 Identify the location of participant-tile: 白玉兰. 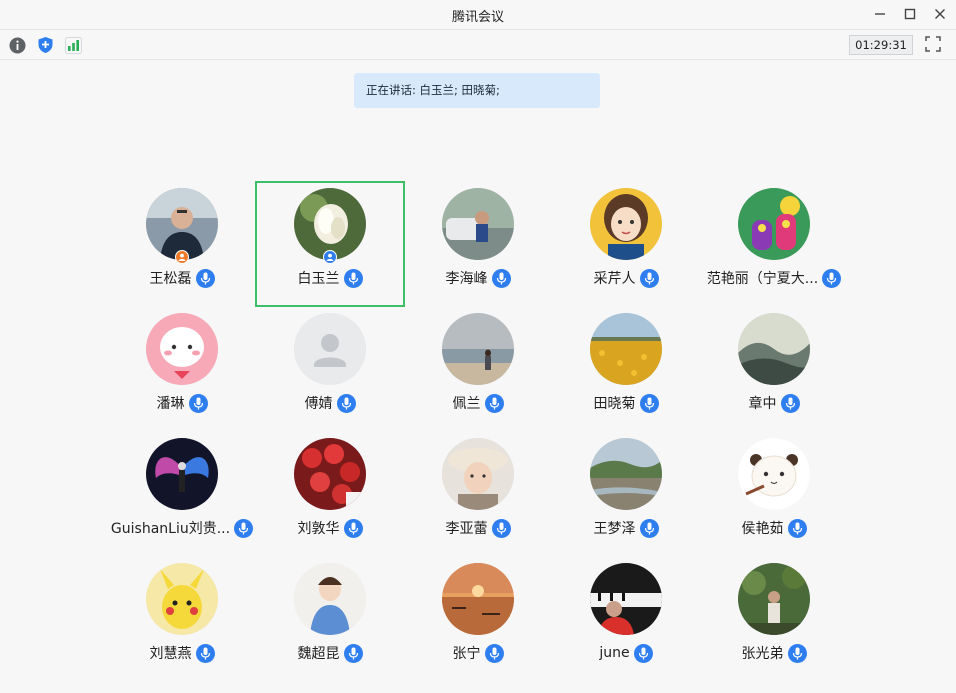
(330, 244).